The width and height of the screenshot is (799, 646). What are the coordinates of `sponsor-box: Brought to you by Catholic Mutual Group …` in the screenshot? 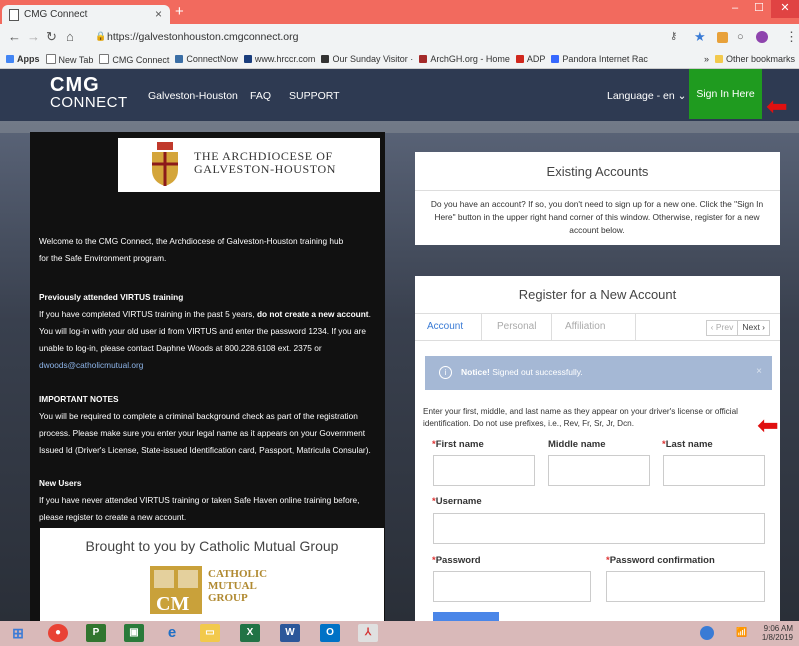 It's located at (212, 575).